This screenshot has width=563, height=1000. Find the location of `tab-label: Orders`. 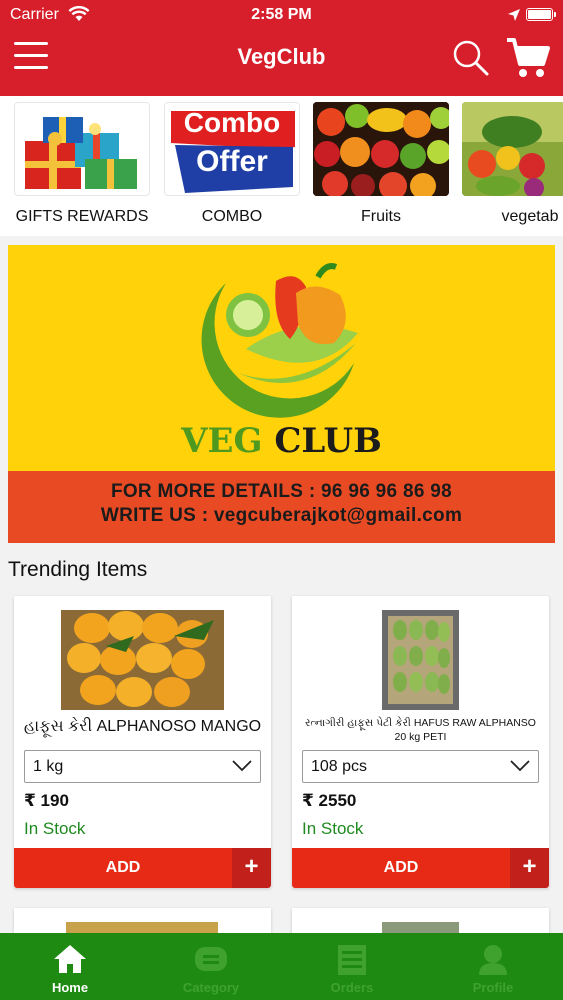

tab-label: Orders is located at coordinates (352, 987).